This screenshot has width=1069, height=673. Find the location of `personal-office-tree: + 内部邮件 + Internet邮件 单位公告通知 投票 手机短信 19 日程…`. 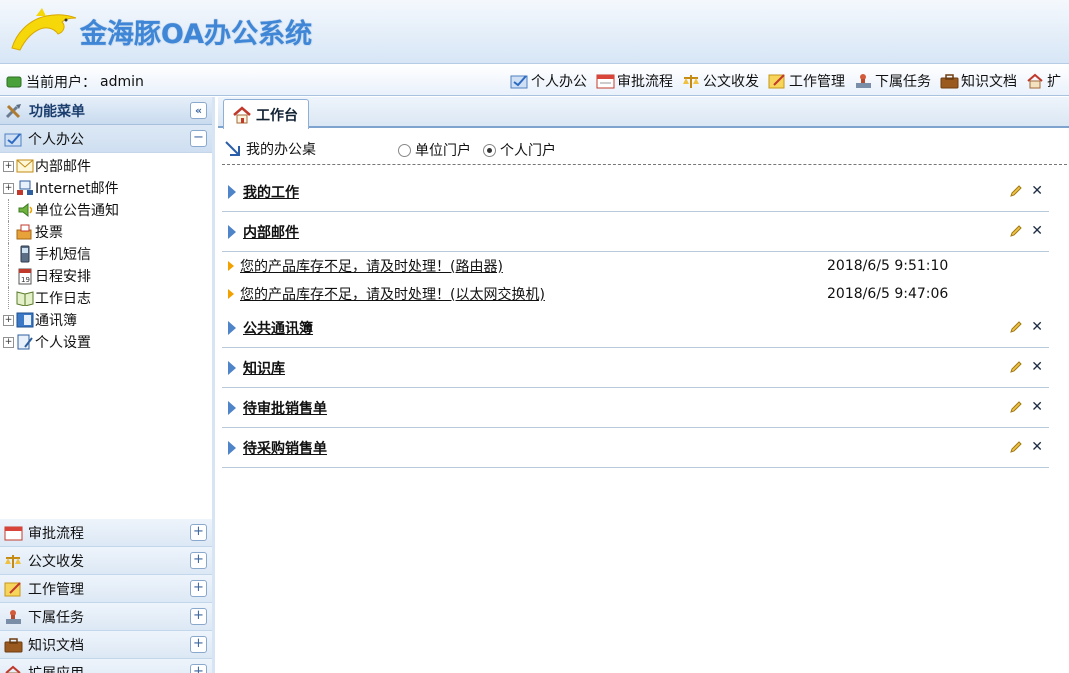

personal-office-tree: + 内部邮件 + Internet邮件 单位公告通知 投票 手机短信 19 日程… is located at coordinates (106, 336).